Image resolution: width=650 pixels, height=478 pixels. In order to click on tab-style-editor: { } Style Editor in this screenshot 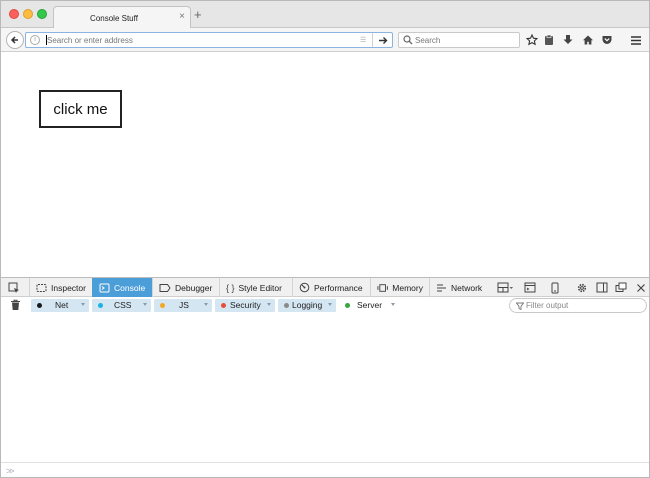, I will do `click(255, 287)`.